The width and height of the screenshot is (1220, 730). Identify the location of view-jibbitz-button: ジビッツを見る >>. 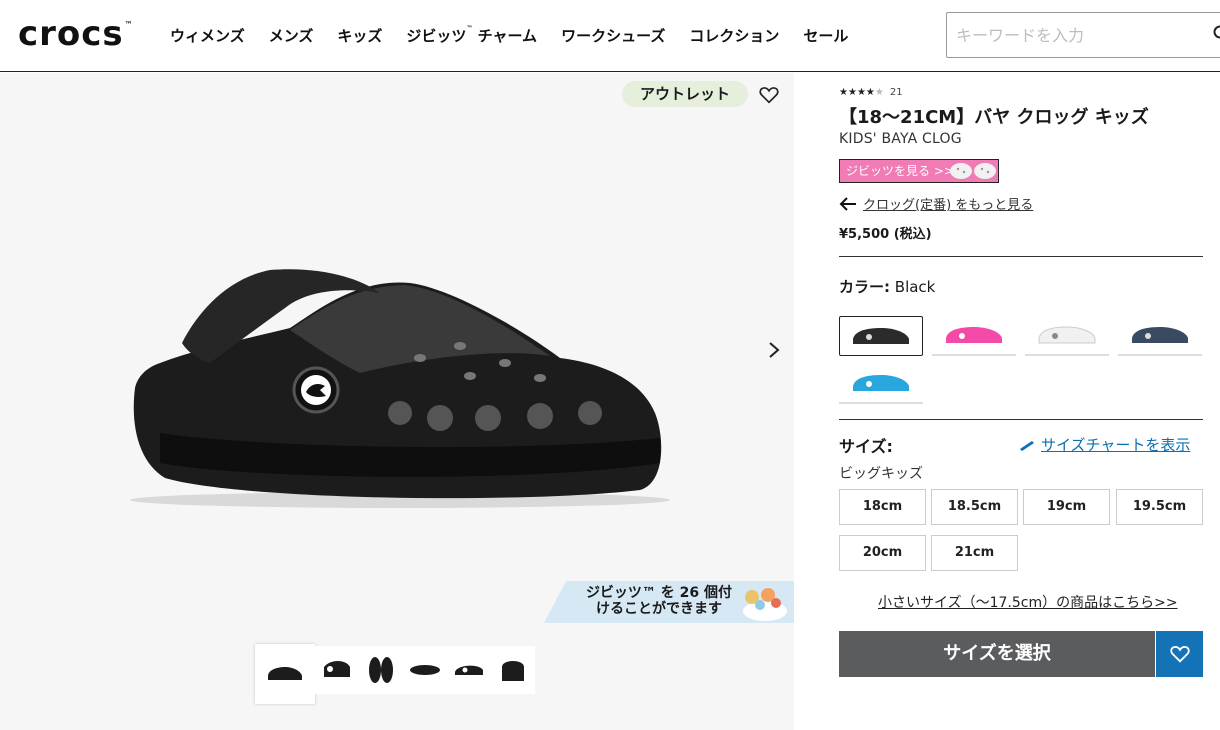
(919, 171).